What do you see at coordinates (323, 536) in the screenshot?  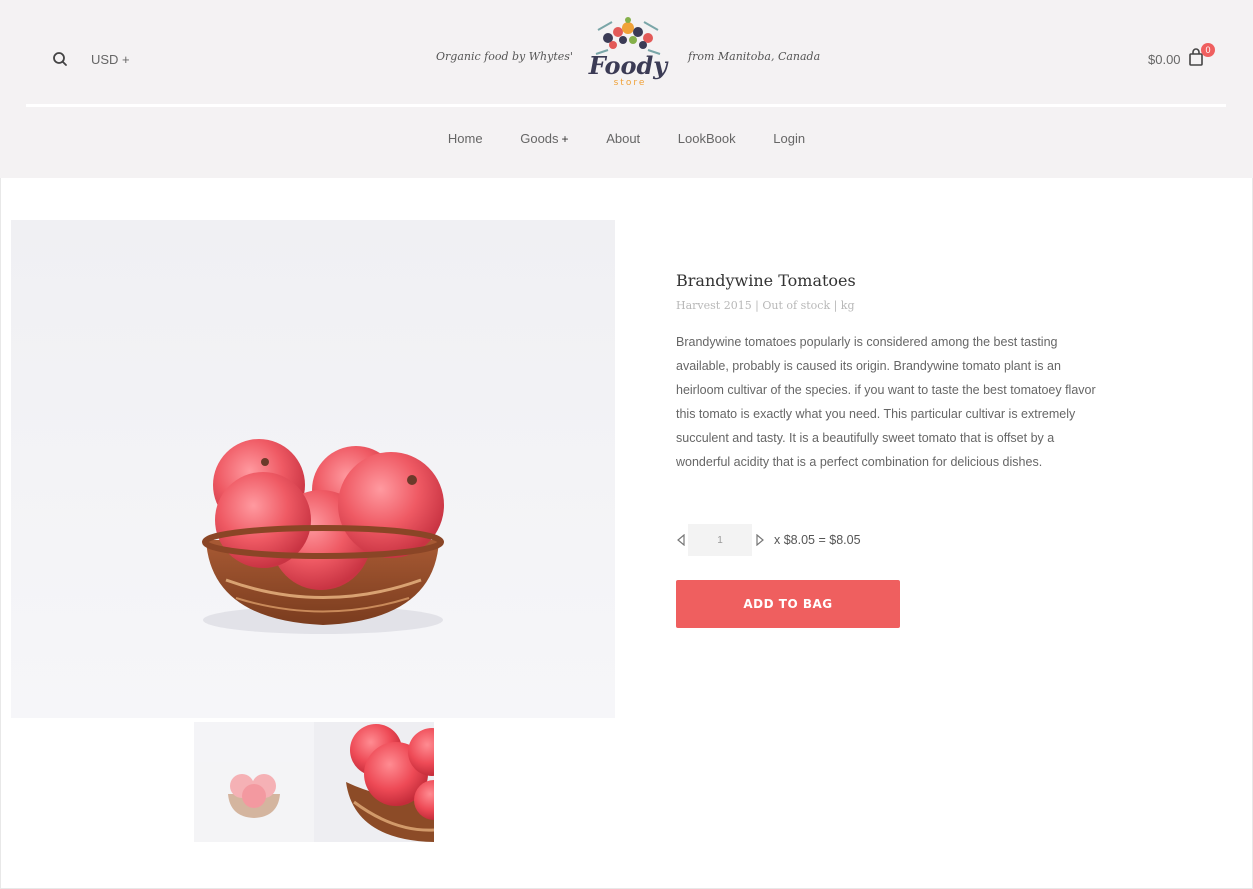 I see `tomato-bowl-photo` at bounding box center [323, 536].